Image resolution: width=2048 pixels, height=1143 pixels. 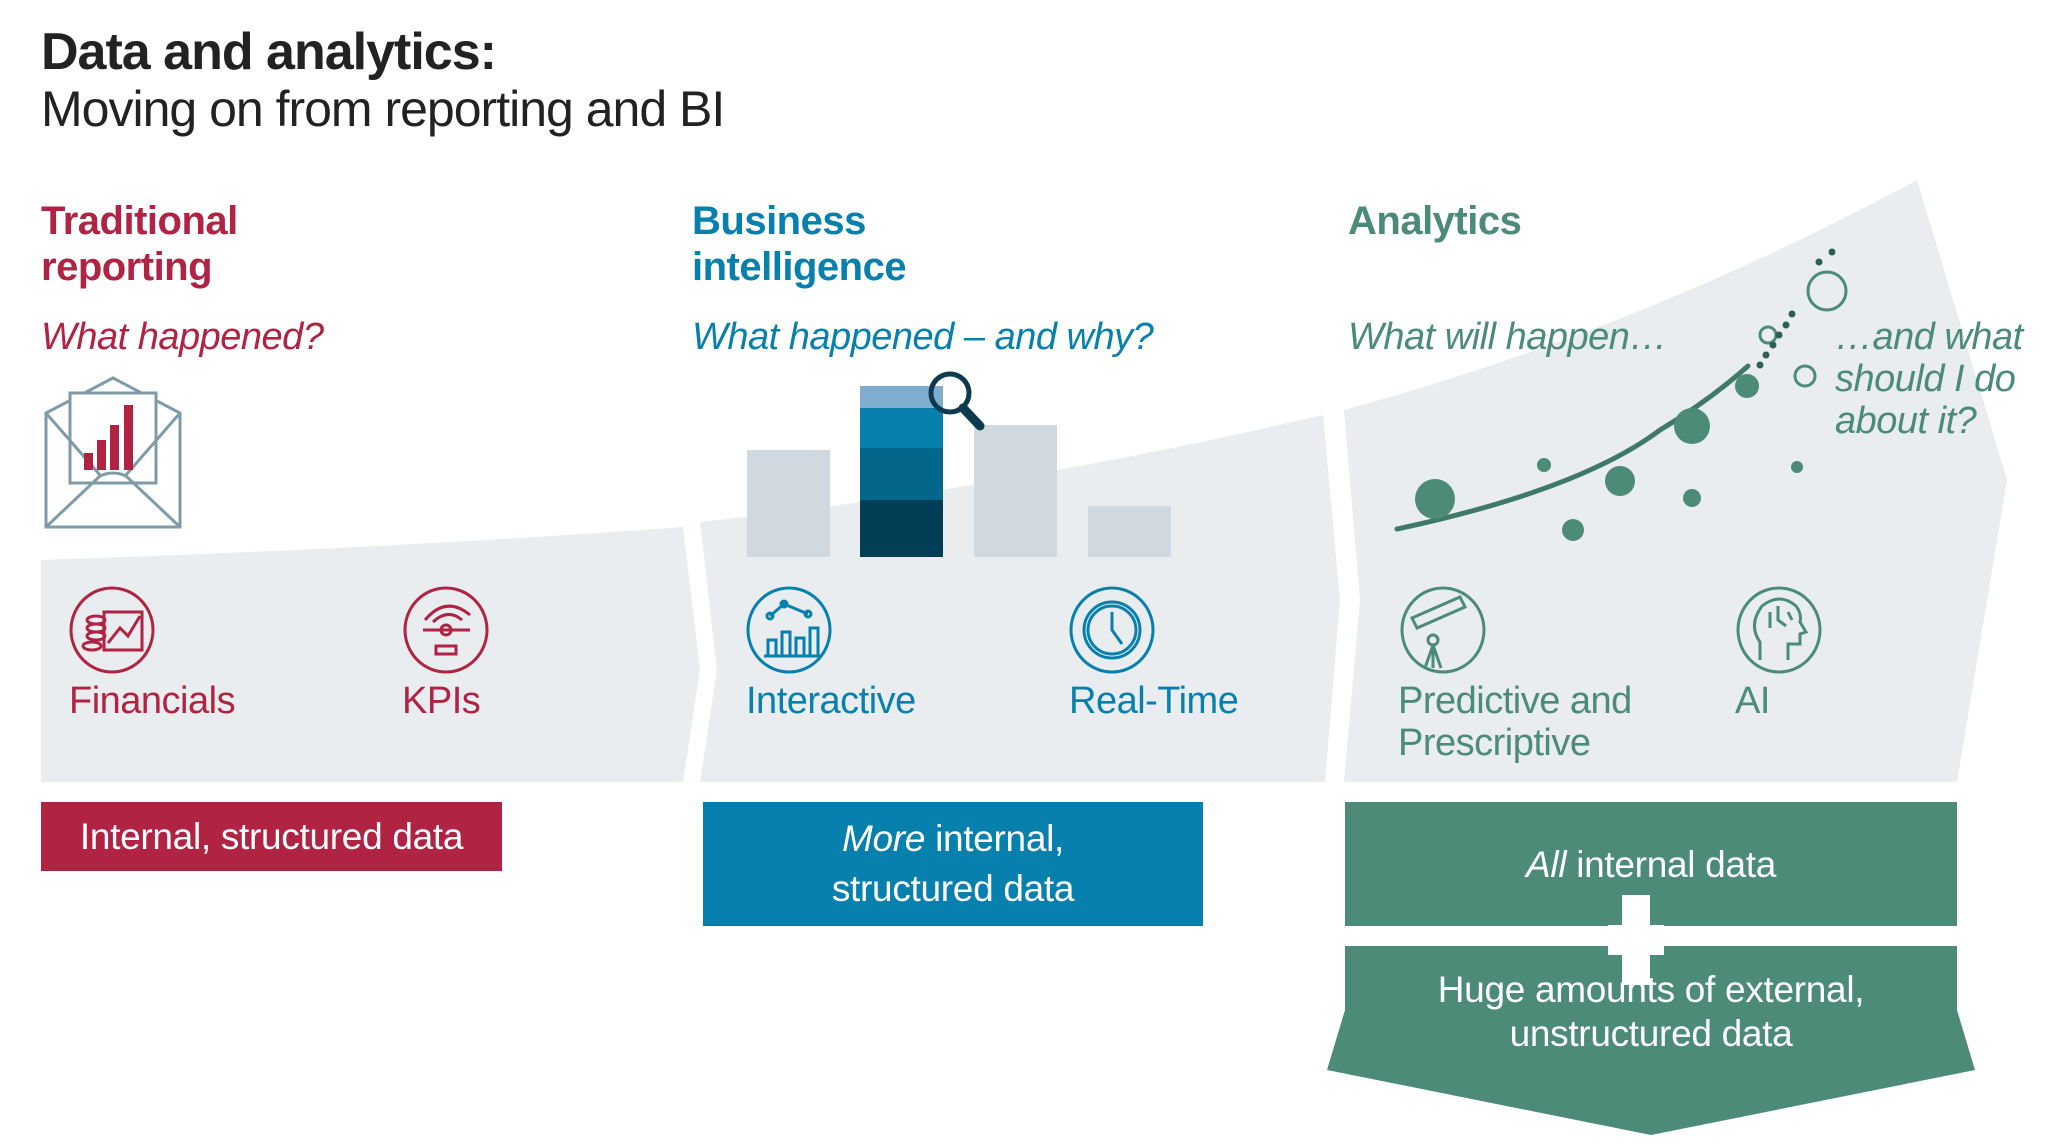 I want to click on analytics-question-2: …and what should I do about it?, so click(x=1929, y=379).